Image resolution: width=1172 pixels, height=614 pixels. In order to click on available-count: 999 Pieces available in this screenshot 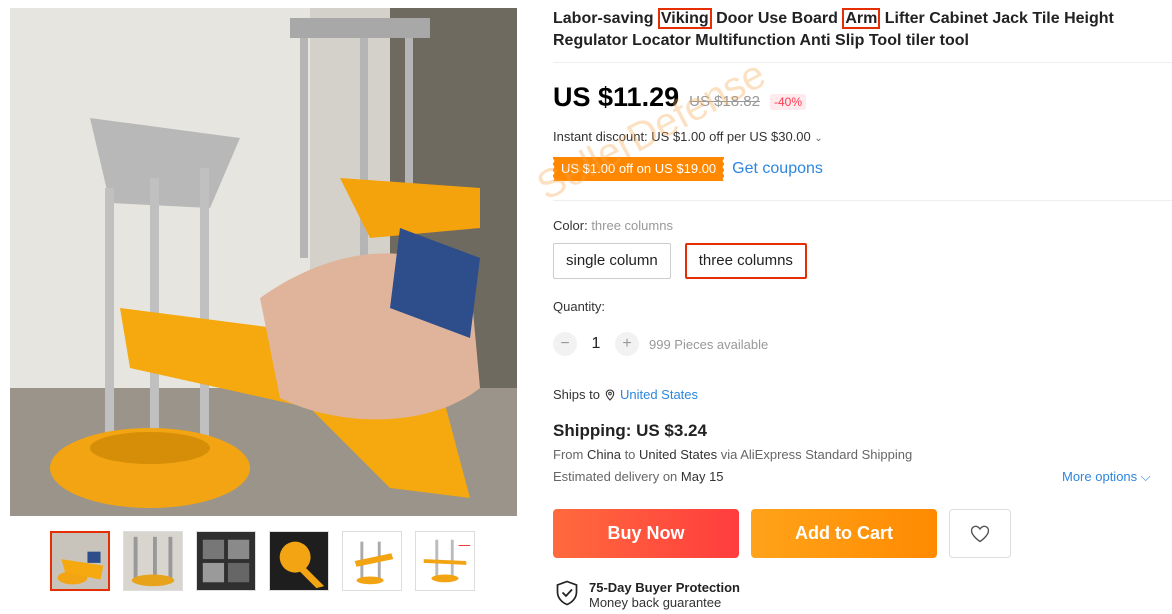, I will do `click(709, 344)`.